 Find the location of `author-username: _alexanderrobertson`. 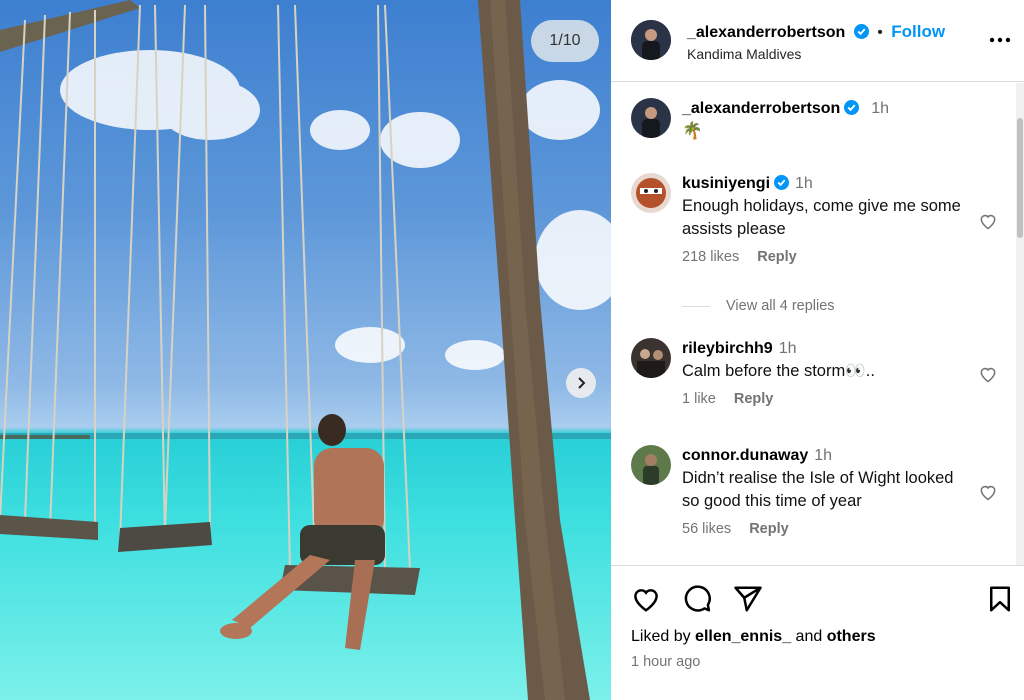

author-username: _alexanderrobertson is located at coordinates (766, 32).